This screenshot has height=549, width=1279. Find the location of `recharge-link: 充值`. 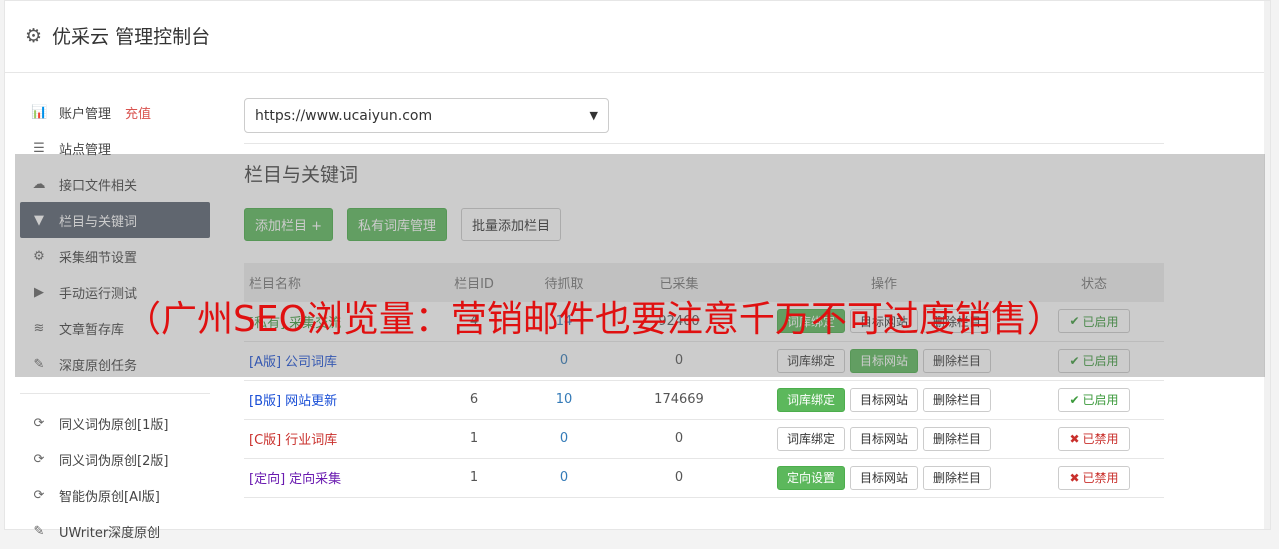

recharge-link: 充值 is located at coordinates (138, 112).